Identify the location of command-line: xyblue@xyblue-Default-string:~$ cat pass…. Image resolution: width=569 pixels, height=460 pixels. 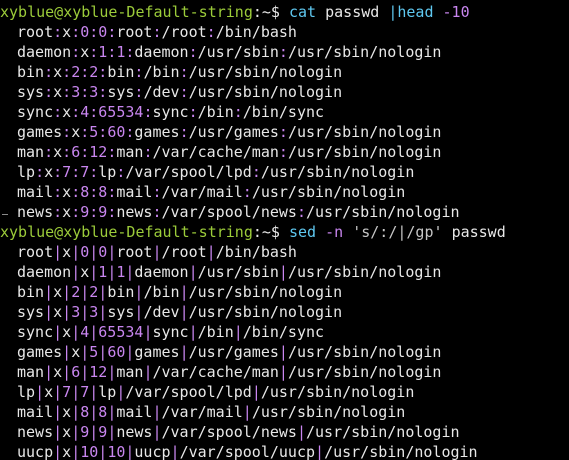
(235, 12).